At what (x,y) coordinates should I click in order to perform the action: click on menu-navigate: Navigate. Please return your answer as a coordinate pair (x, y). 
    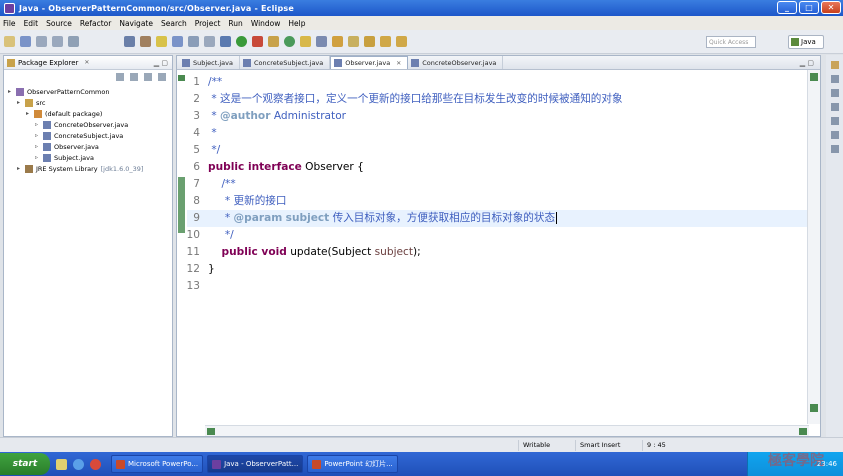
    Looking at the image, I should click on (136, 23).